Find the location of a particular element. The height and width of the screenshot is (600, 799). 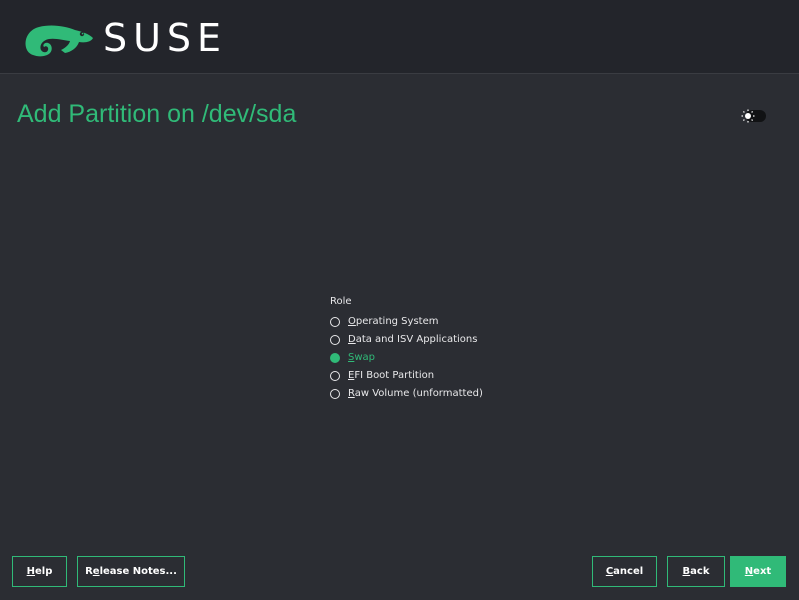

page-title: Add Partition on /dev/sda is located at coordinates (157, 114).